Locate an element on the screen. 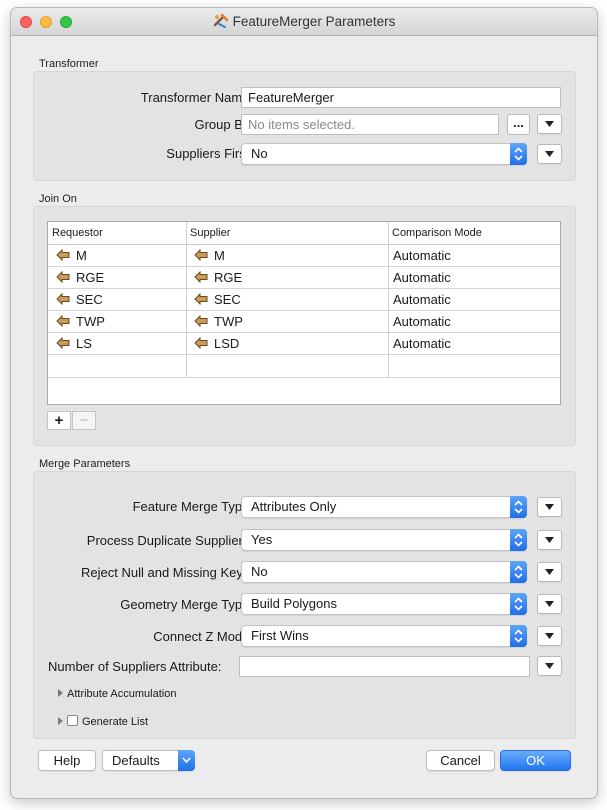 The width and height of the screenshot is (607, 810). requestor-cell: SEC is located at coordinates (79, 299).